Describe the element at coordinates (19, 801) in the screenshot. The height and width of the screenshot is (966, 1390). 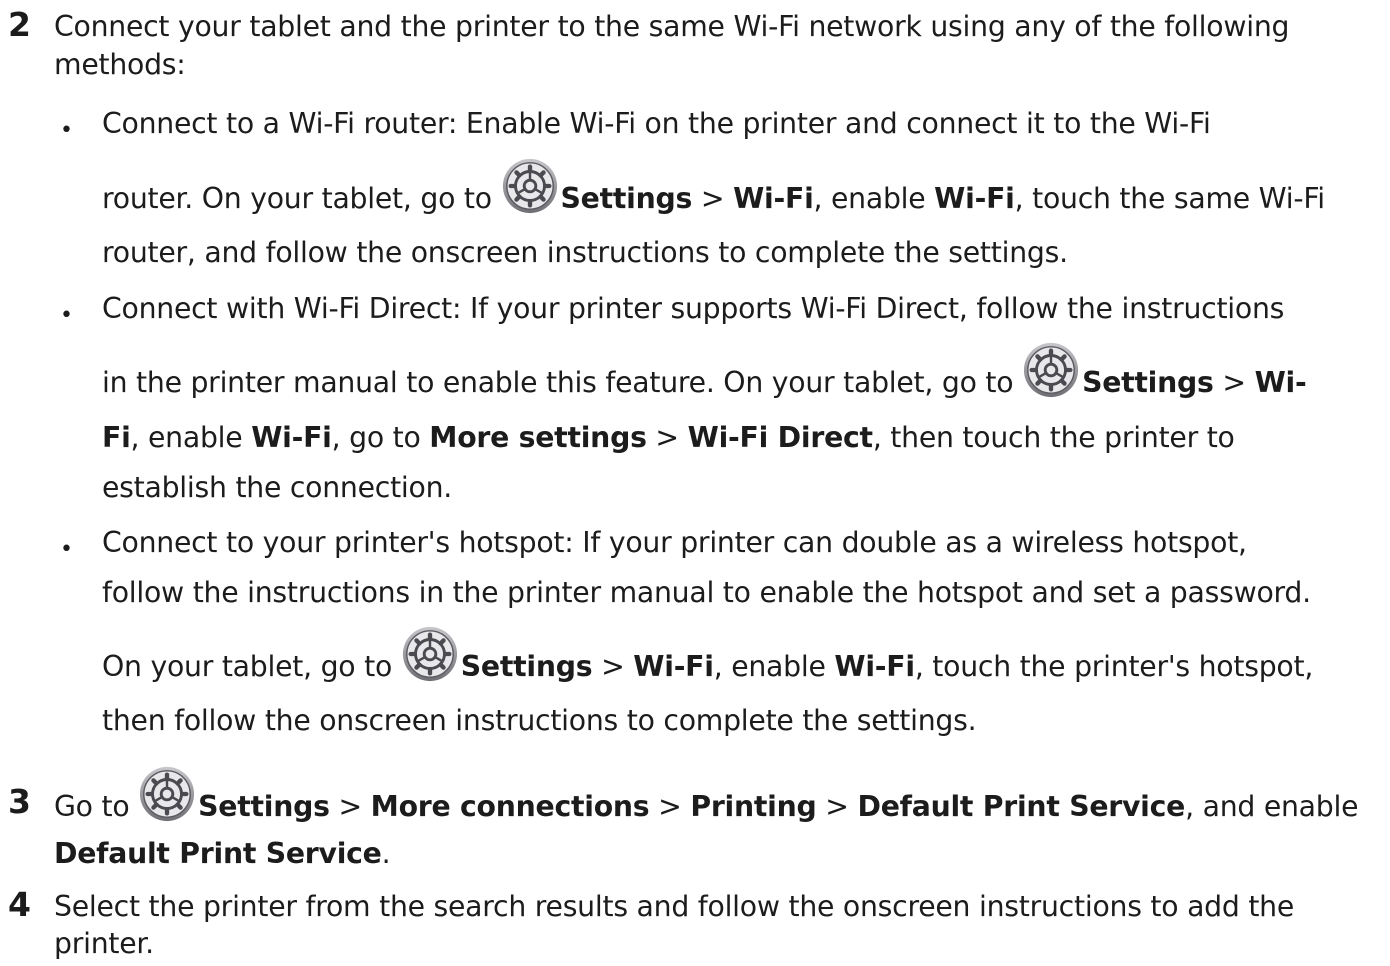
I see `step-number: 3` at that location.